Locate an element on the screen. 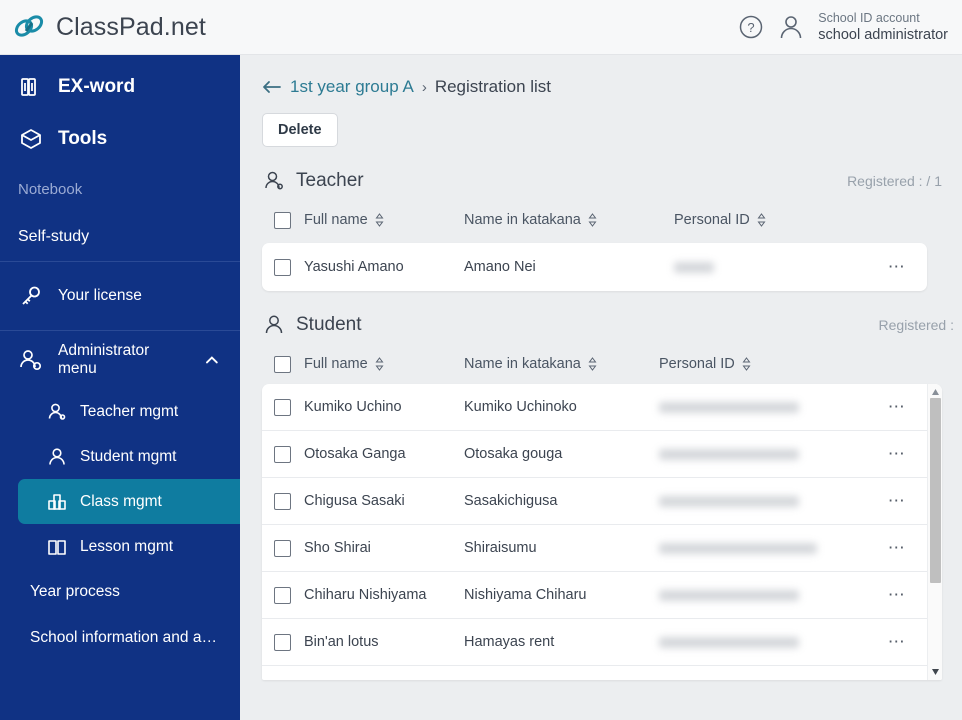 This screenshot has height=720, width=962. teacher-column-headers: Full name Name in katakana Personal ID is located at coordinates (612, 220).